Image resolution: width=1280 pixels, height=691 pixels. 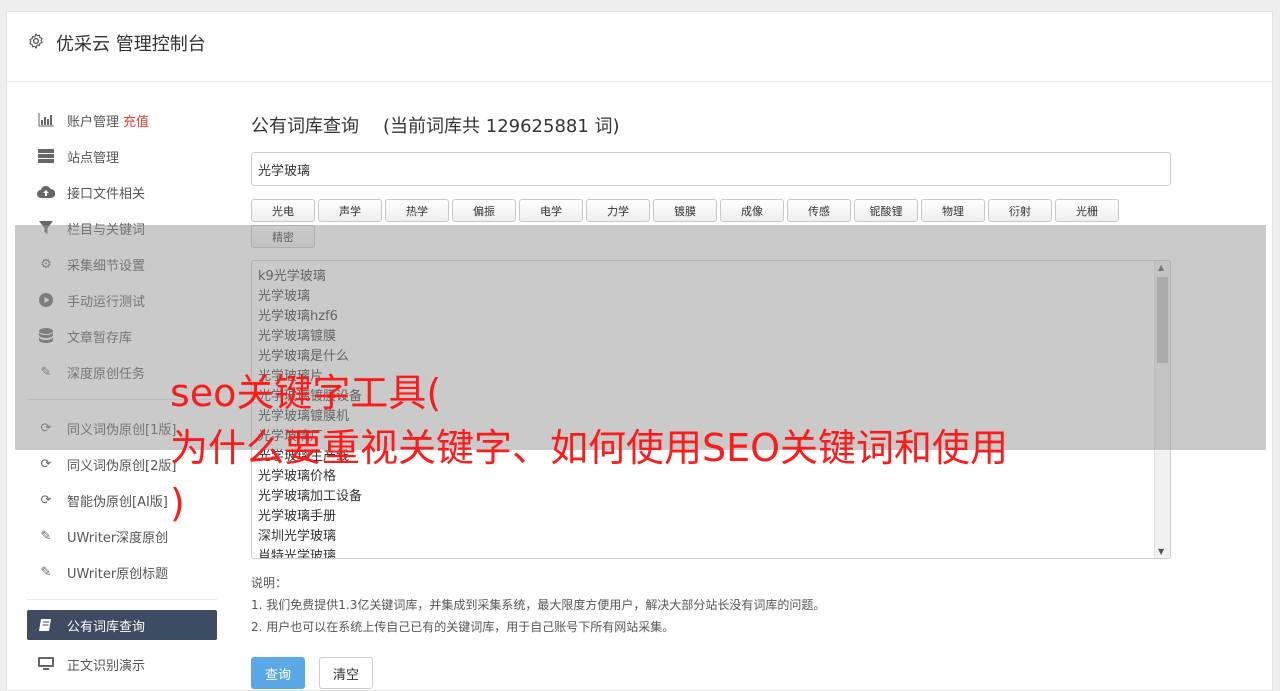 I want to click on lexicon-count: (当前词库共 129625881 词), so click(x=501, y=126).